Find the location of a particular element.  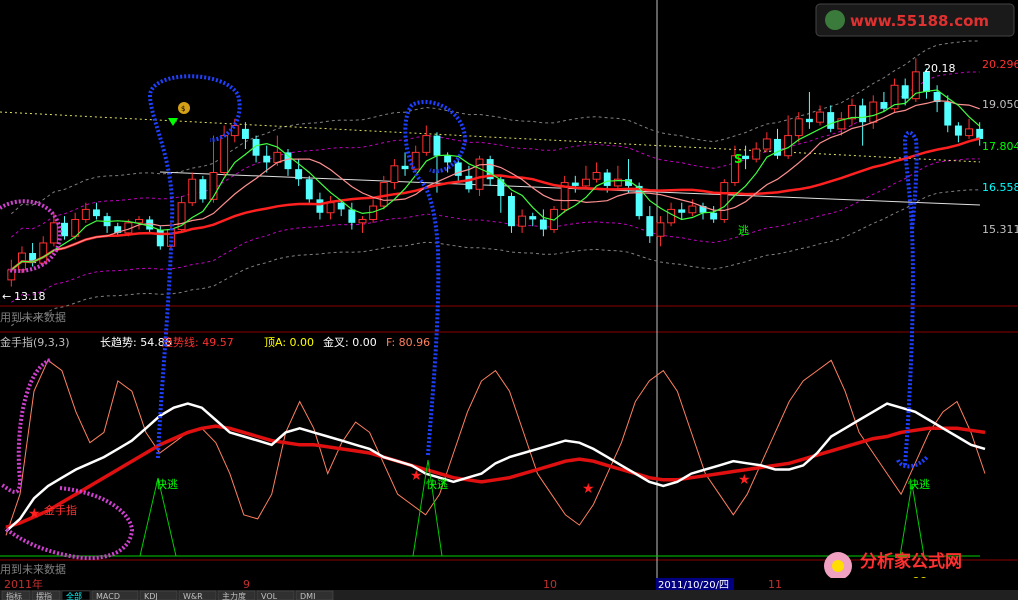

tab-5: KDJ is located at coordinates (151, 596).